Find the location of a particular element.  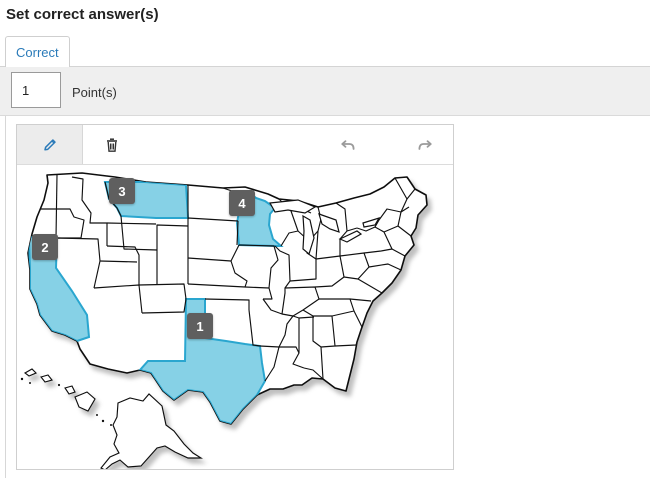

trash-icon is located at coordinates (112, 144).